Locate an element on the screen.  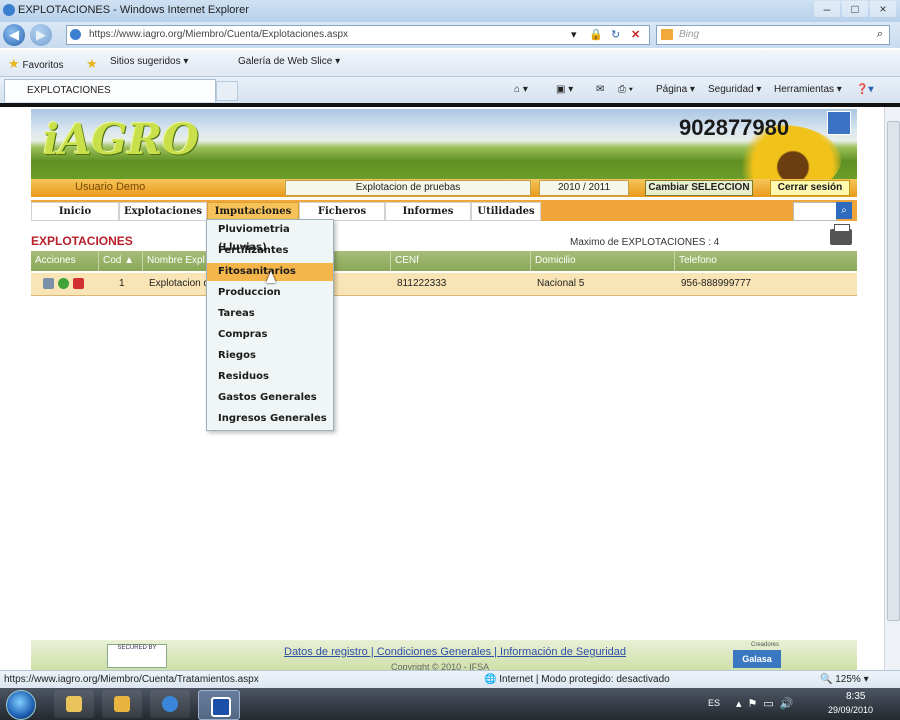
maximize-button: □ is located at coordinates (855, 9).